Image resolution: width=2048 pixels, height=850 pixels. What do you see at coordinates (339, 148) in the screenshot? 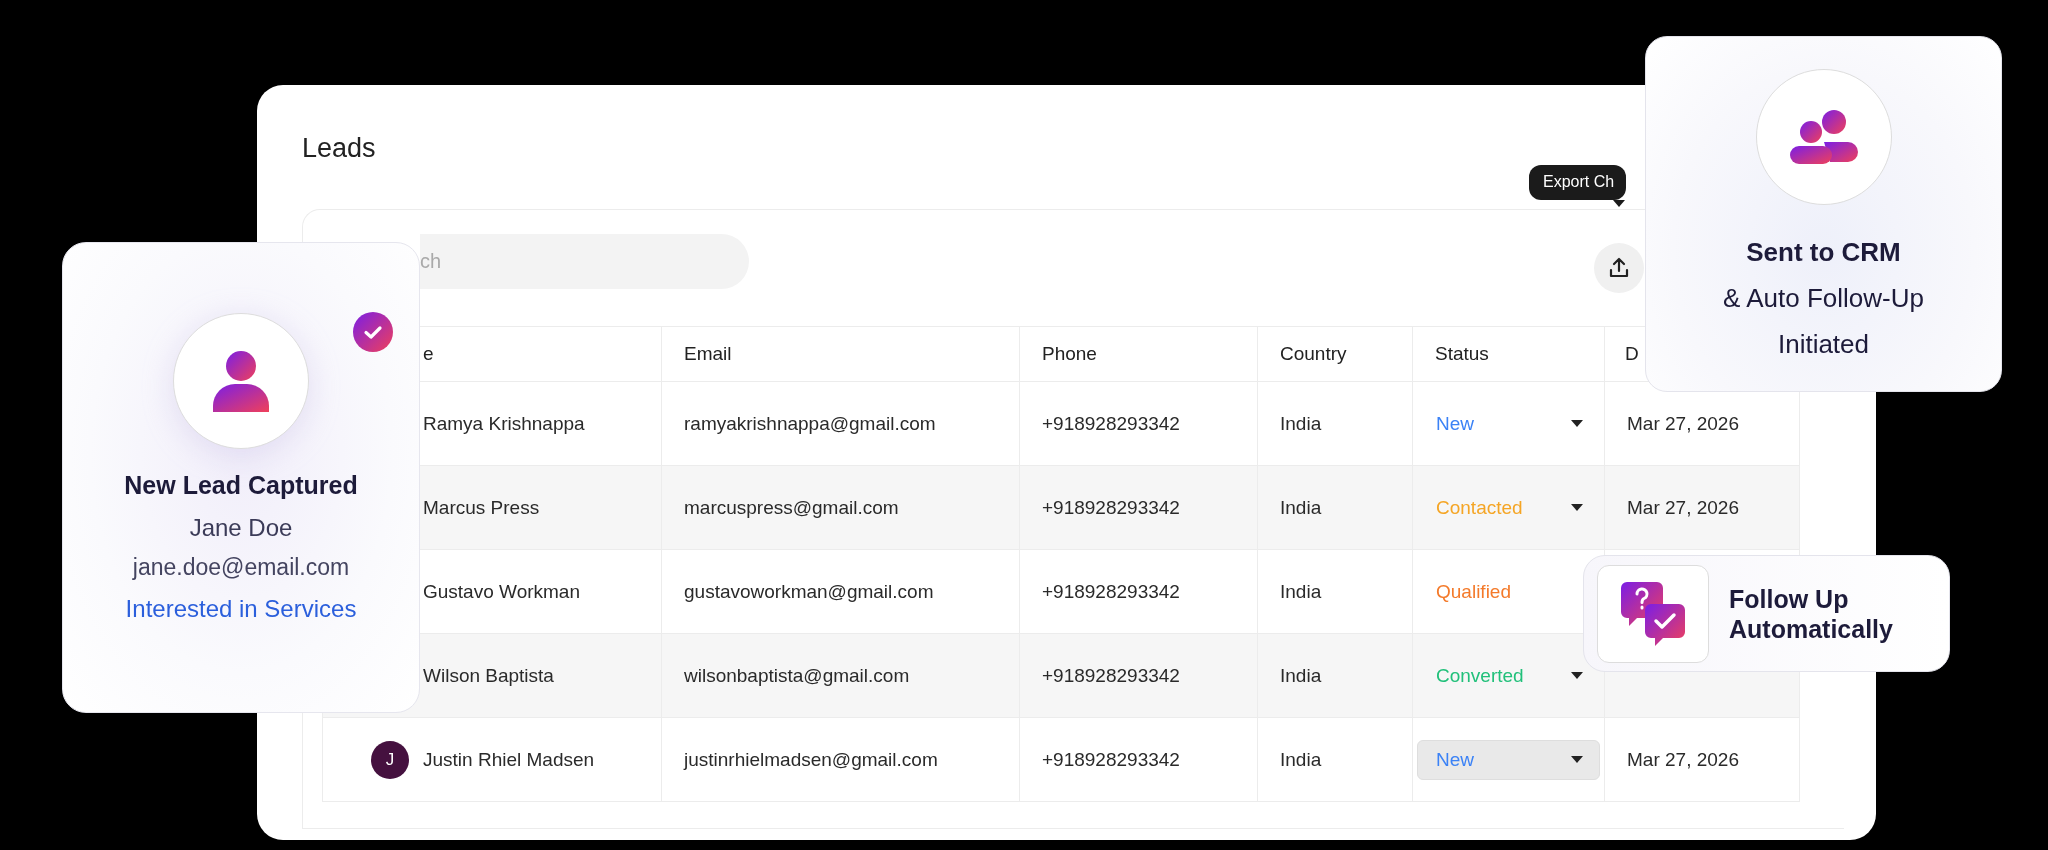
I see `page-title: Leads` at bounding box center [339, 148].